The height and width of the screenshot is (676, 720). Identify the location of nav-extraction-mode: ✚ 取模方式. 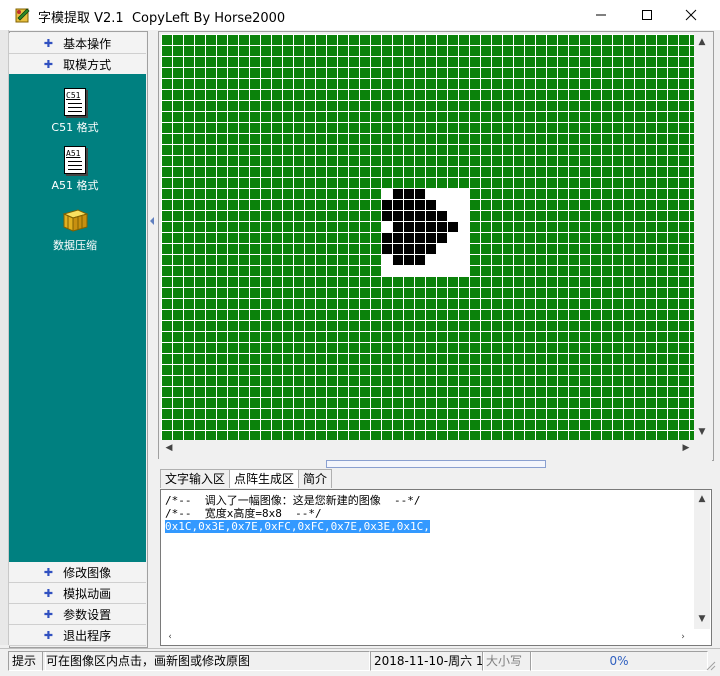
(77, 64).